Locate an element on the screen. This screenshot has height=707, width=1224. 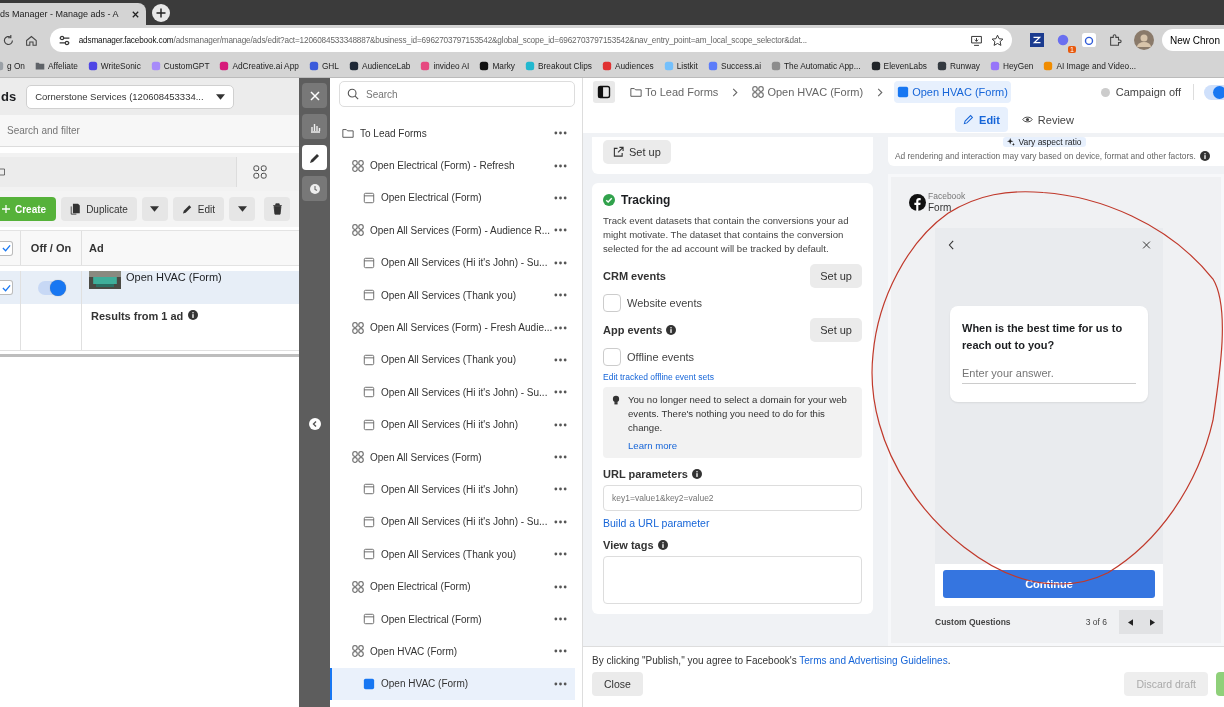
url-parameters-field: key1=value1&key2=value2 is located at coordinates (732, 498).